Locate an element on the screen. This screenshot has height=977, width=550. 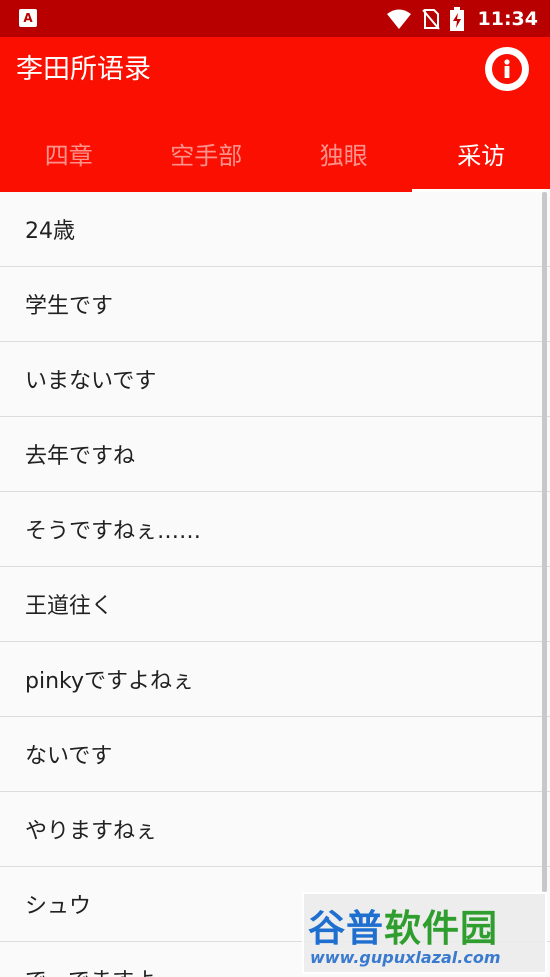
notification-app-icon: A is located at coordinates (28, 18).